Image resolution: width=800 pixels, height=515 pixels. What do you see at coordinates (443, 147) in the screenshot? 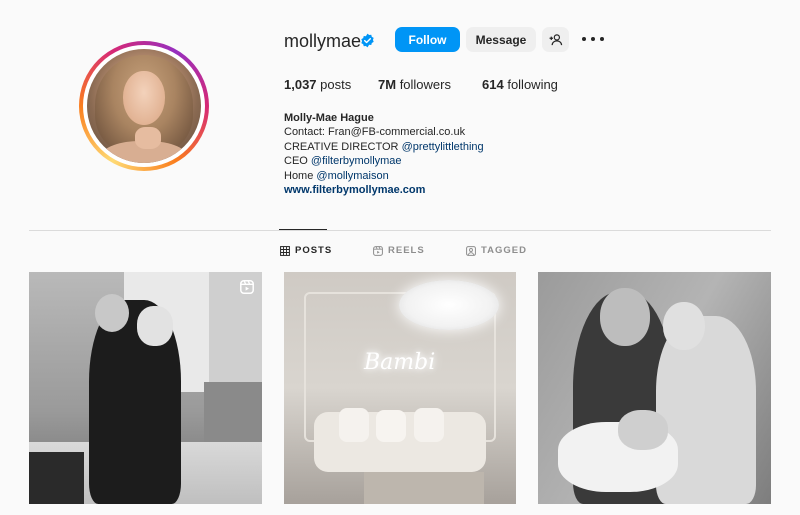
I see `mention-prettylittlething: @prettylittlething` at bounding box center [443, 147].